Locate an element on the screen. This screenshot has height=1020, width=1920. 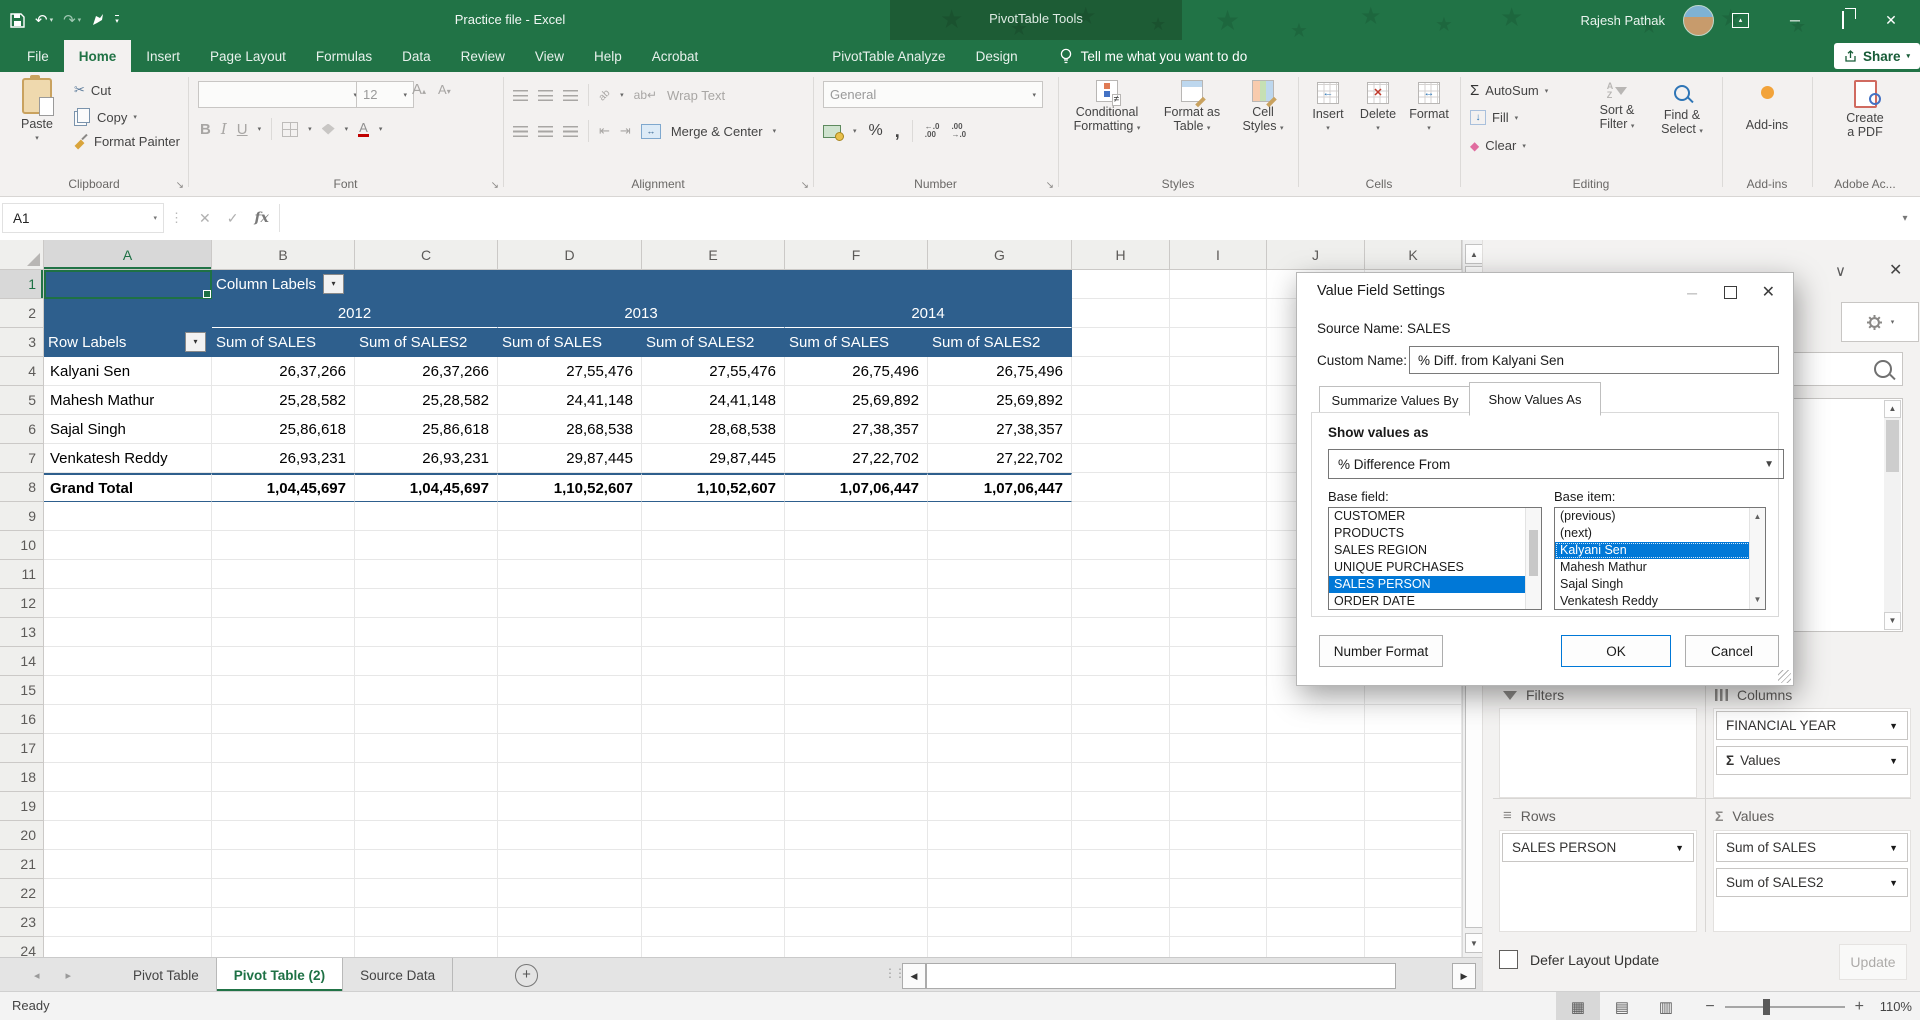
sheet-nav-right-icon: ▸ is located at coordinates (69, 975).